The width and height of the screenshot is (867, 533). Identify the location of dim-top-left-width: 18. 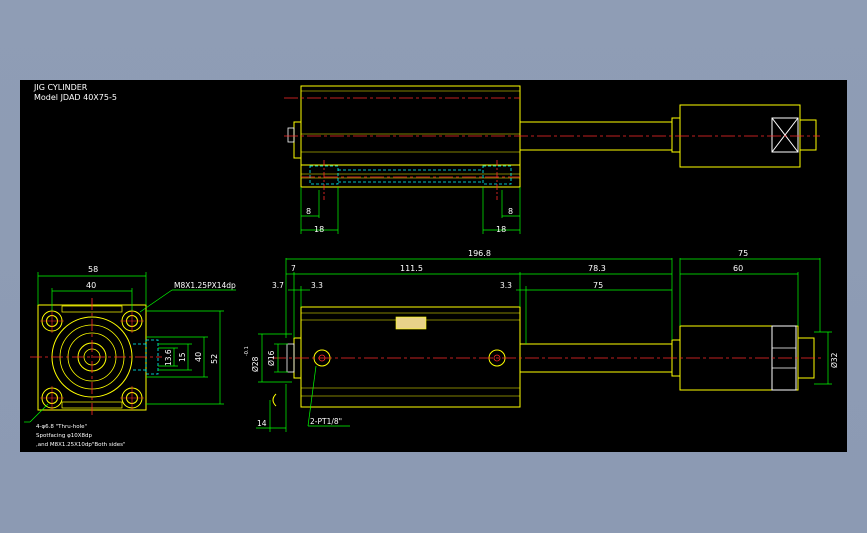
(319, 229).